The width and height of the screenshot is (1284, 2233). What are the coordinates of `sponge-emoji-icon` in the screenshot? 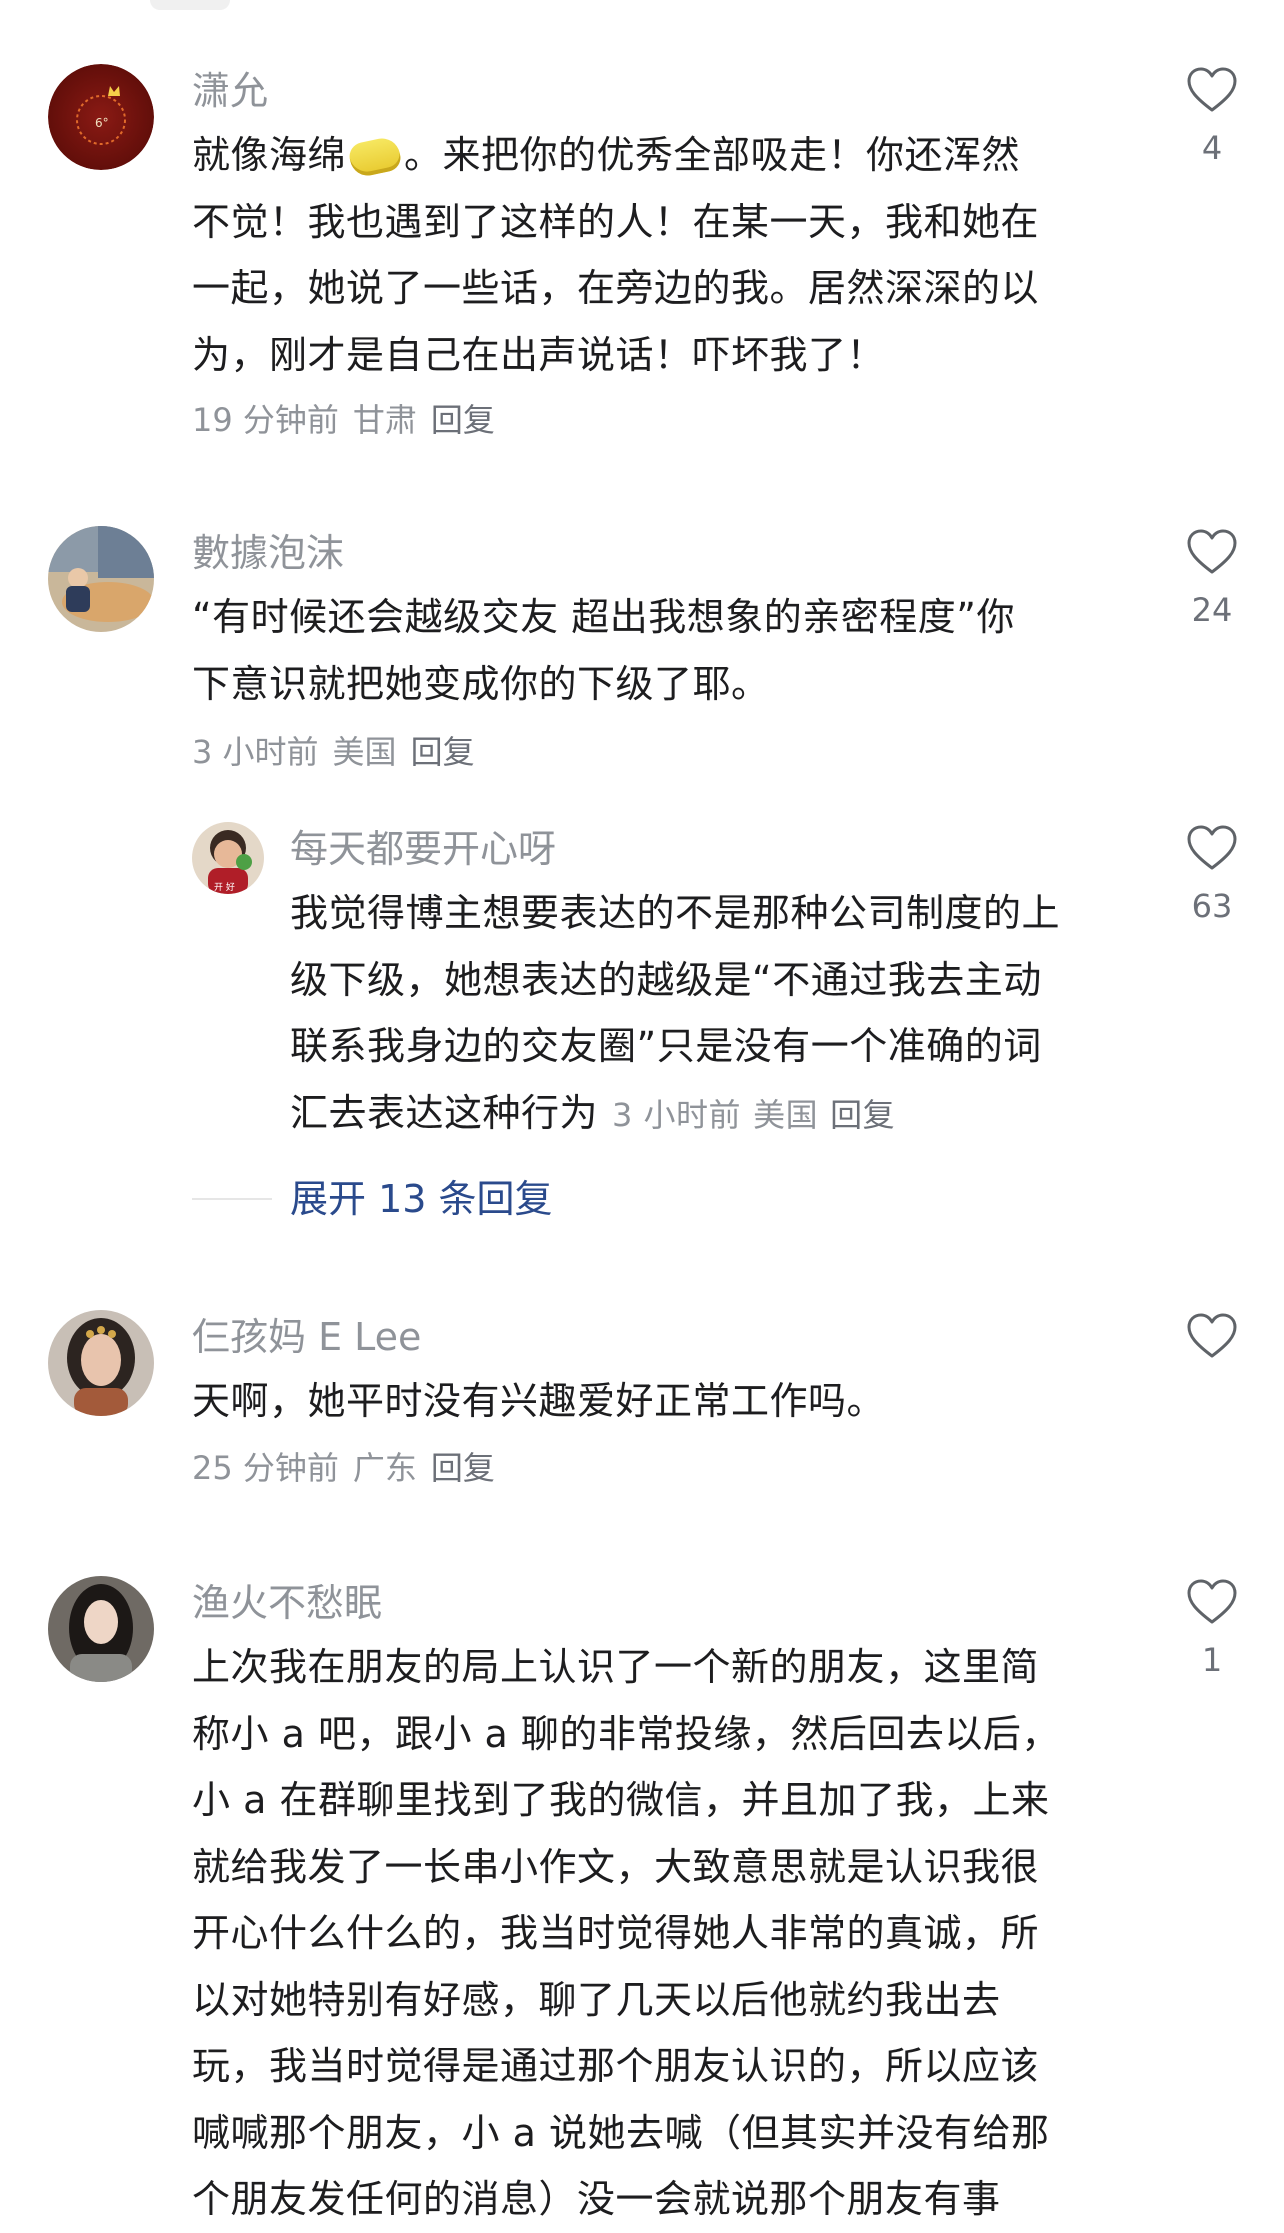 It's located at (375, 157).